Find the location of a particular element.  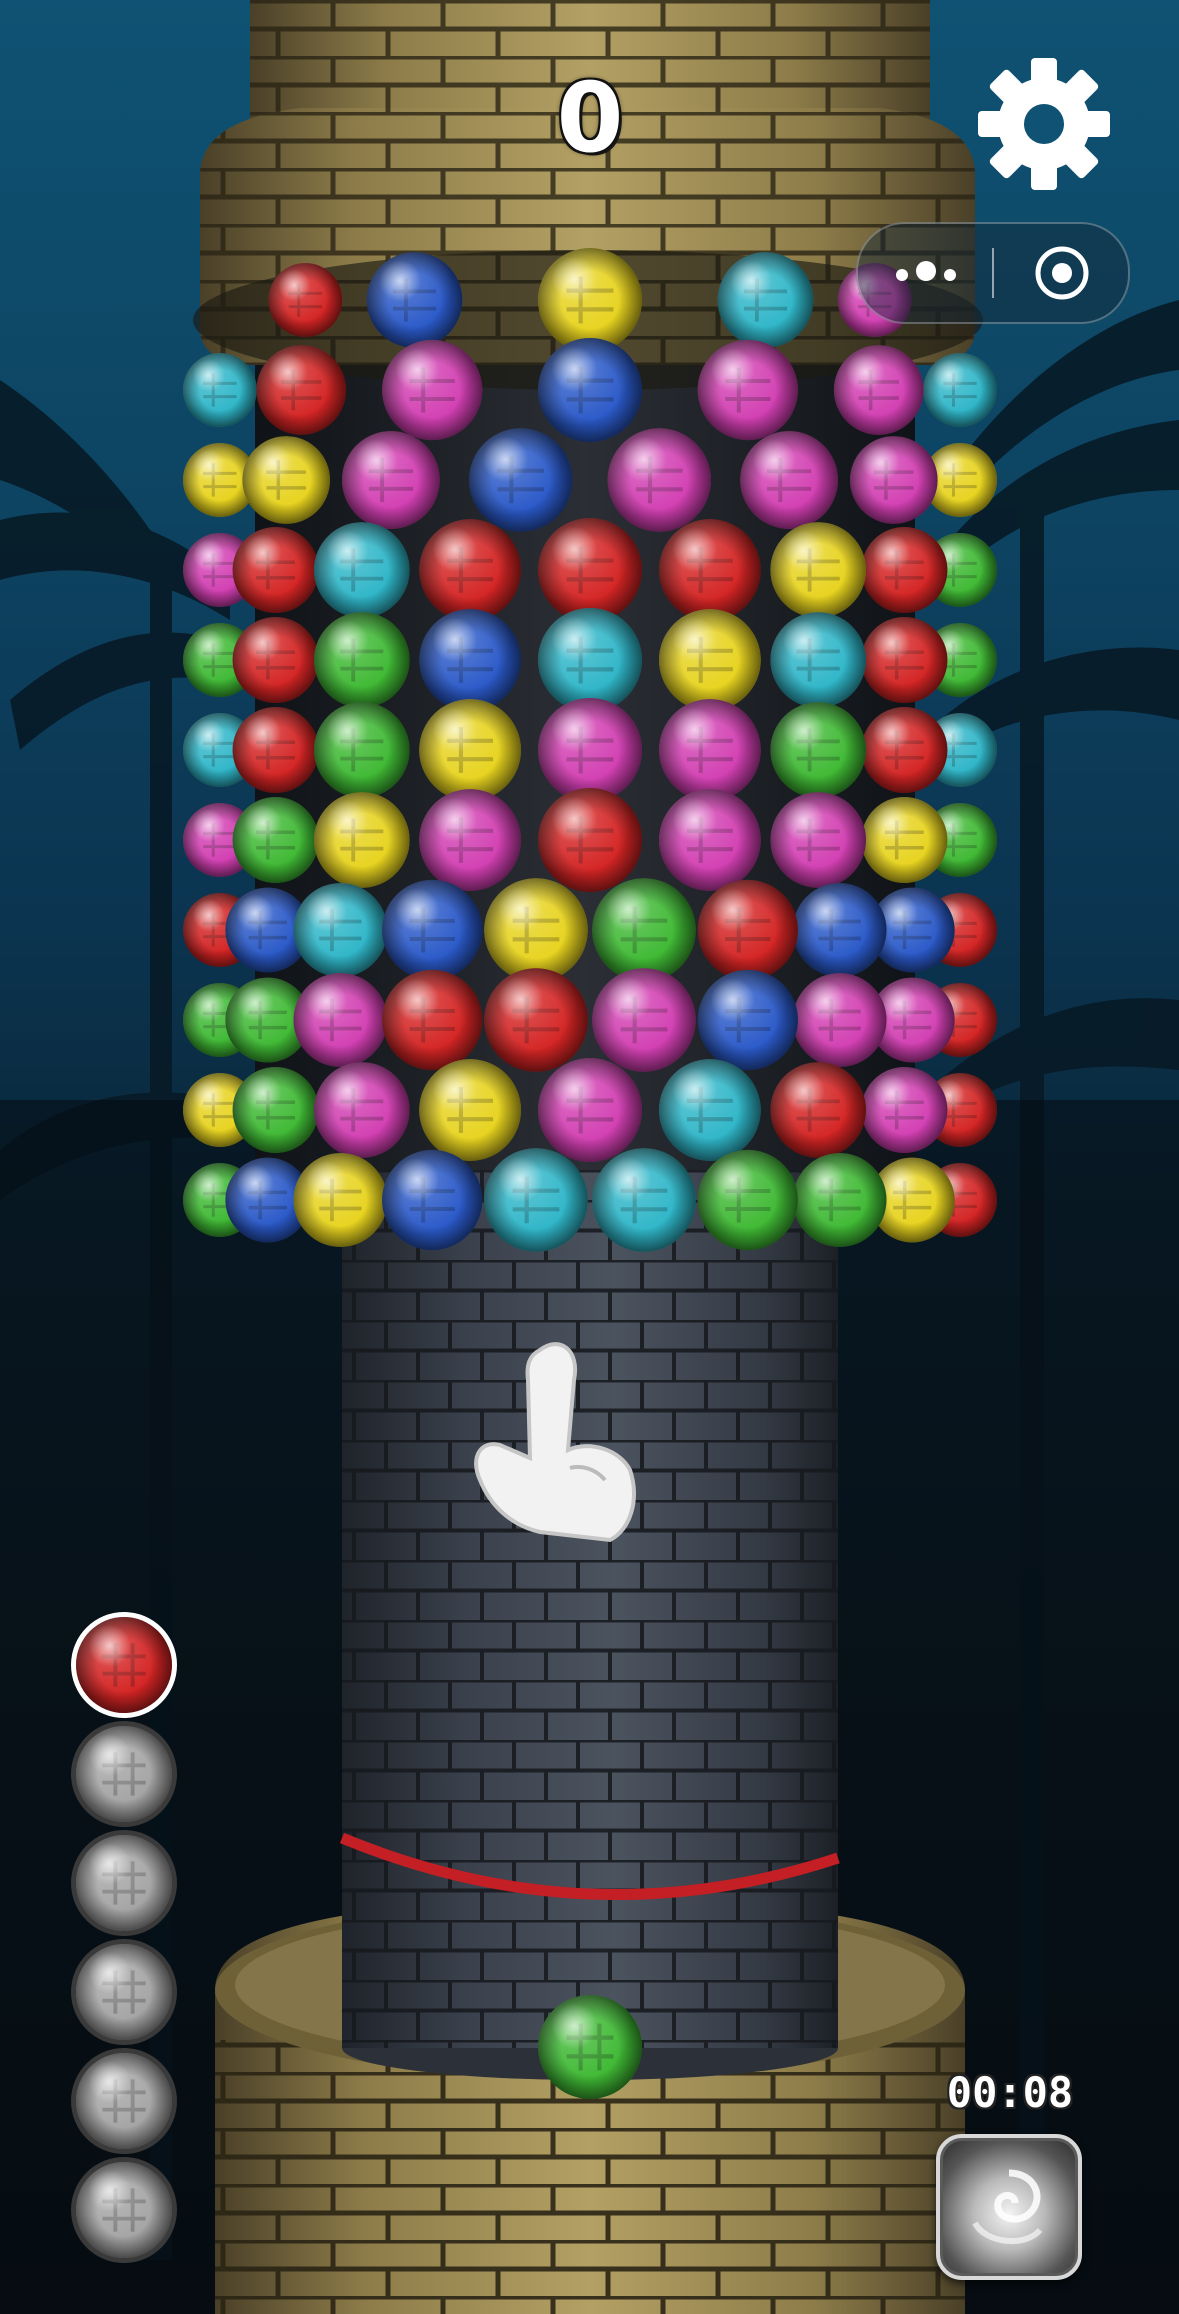

more-dots-icon is located at coordinates (926, 273).